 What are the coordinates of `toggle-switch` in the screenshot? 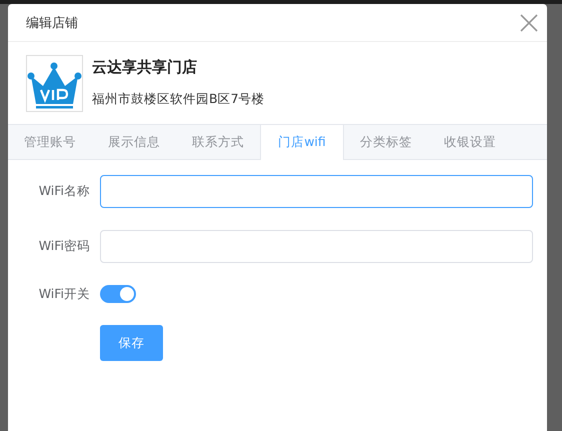 It's located at (118, 294).